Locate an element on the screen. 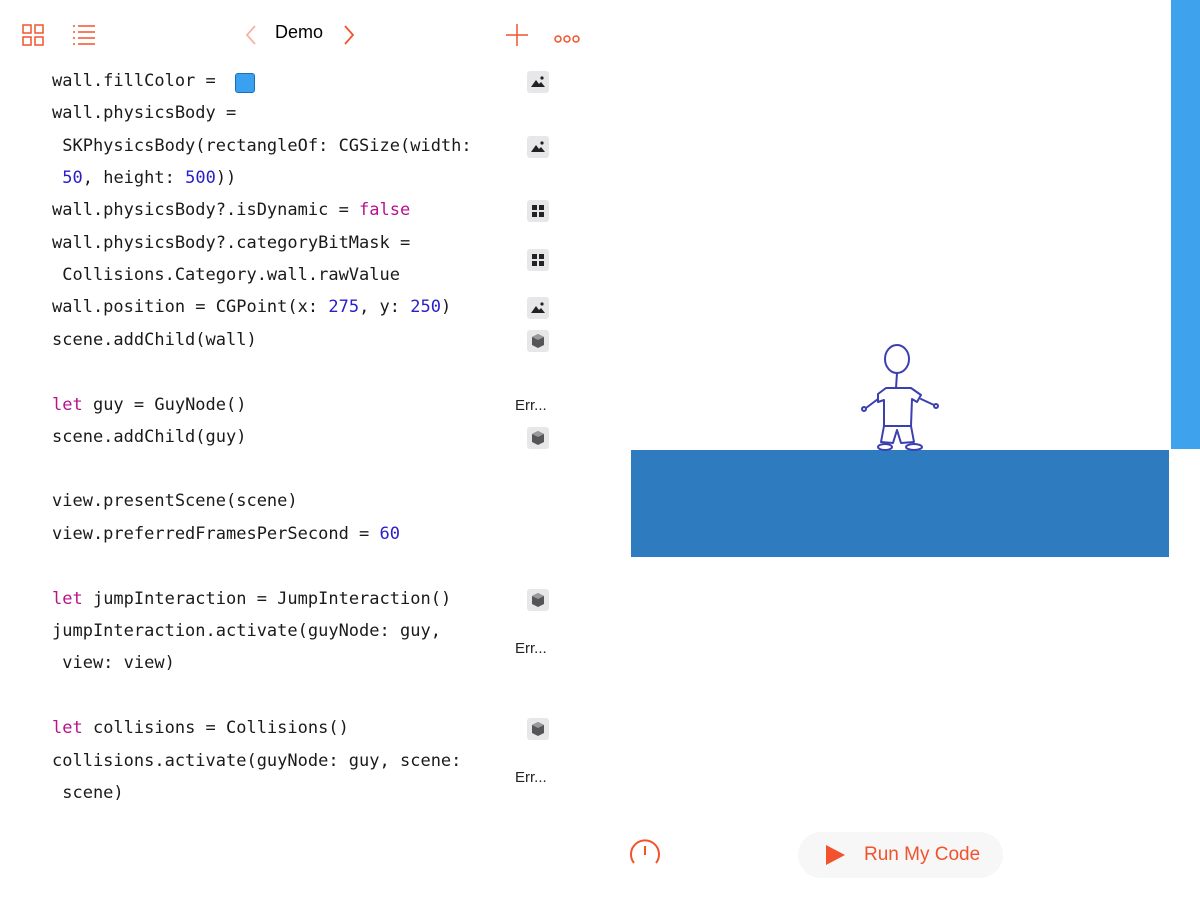 The image size is (1200, 900). code-line: let collisions = Collisions() is located at coordinates (200, 728).